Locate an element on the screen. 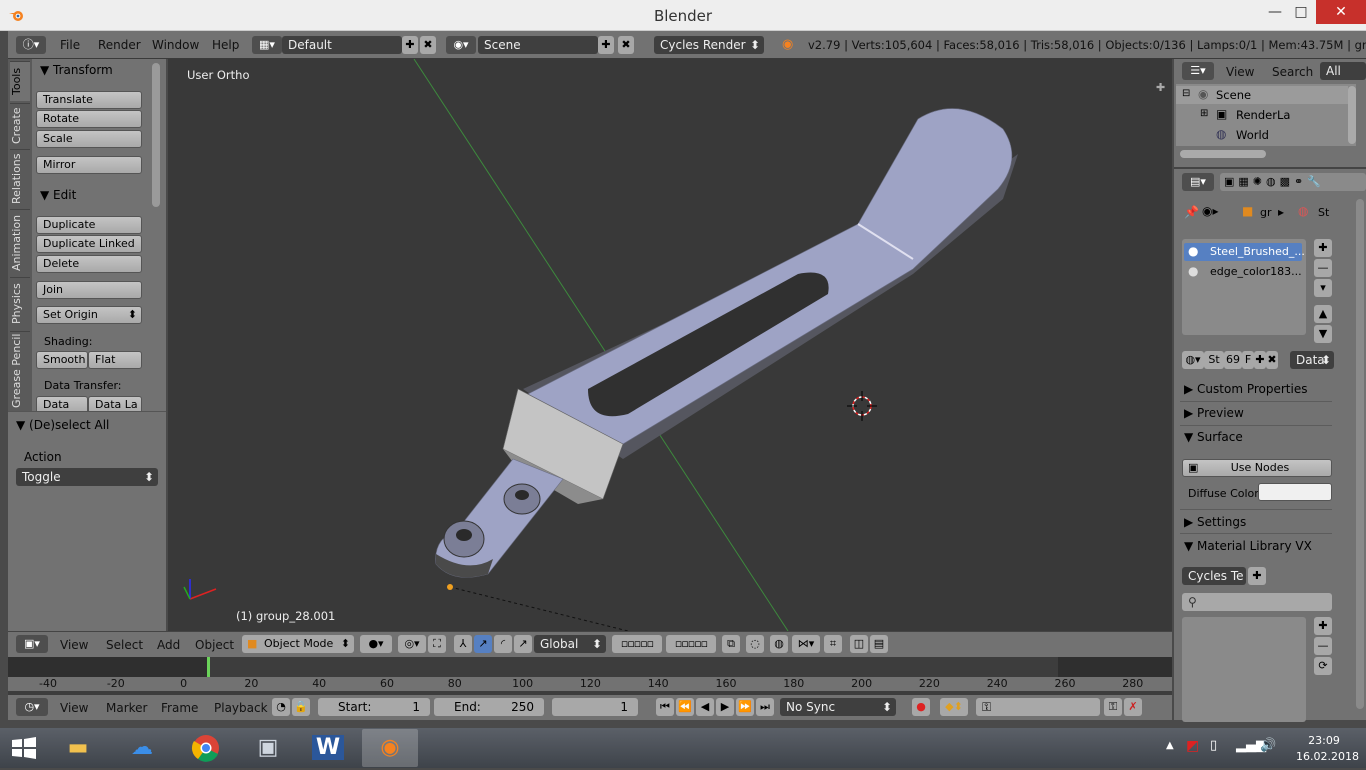 The height and width of the screenshot is (770, 1366). fake-user-button: F is located at coordinates (1248, 360).